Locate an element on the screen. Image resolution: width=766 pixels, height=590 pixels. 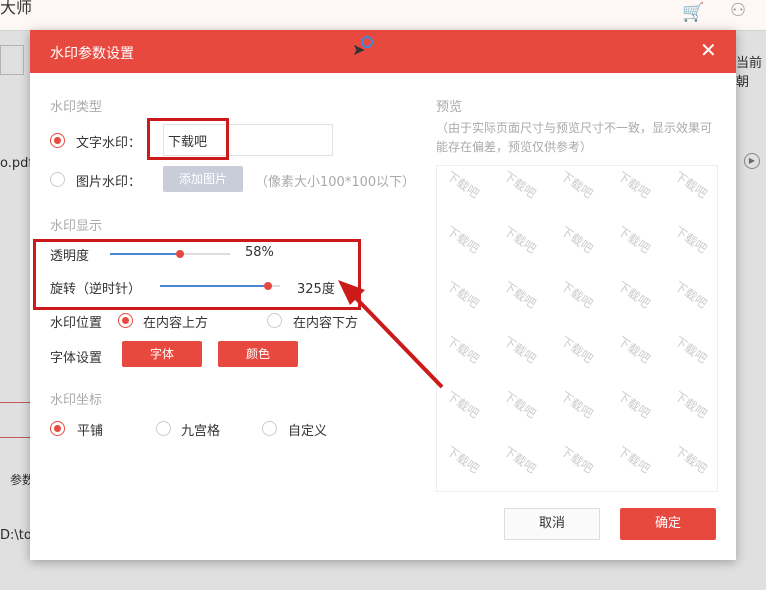
annotation-arrow is located at coordinates (391, 334).